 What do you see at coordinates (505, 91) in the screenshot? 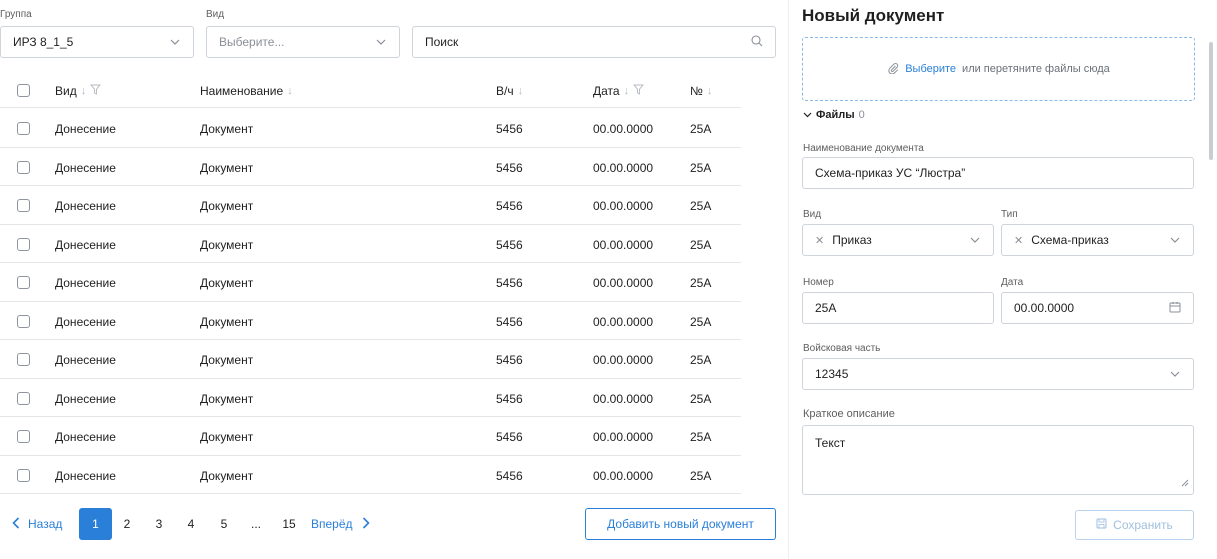
I see `column-header-label: В/ч` at bounding box center [505, 91].